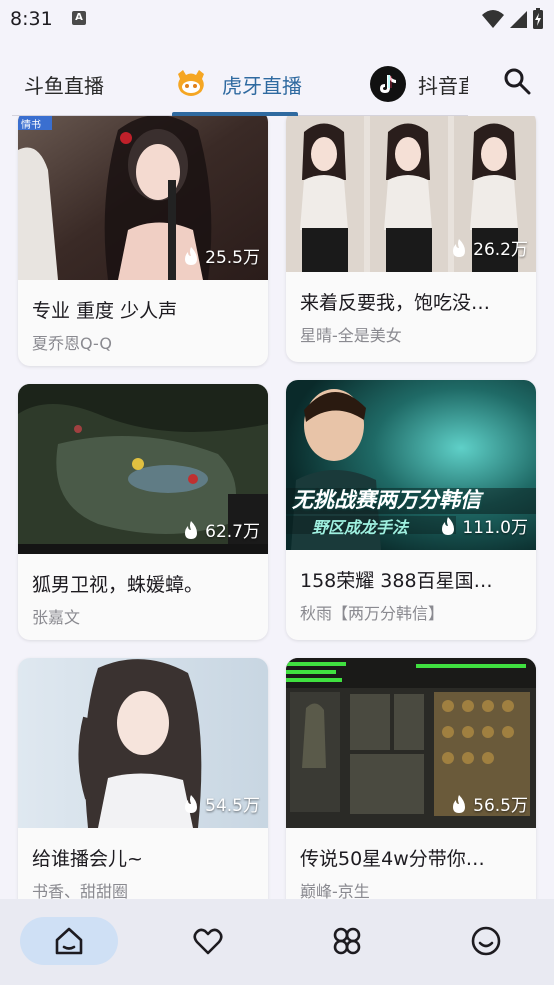 Image resolution: width=554 pixels, height=985 pixels. Describe the element at coordinates (87, 859) in the screenshot. I see `stream-title: 给谁播会儿~` at that location.